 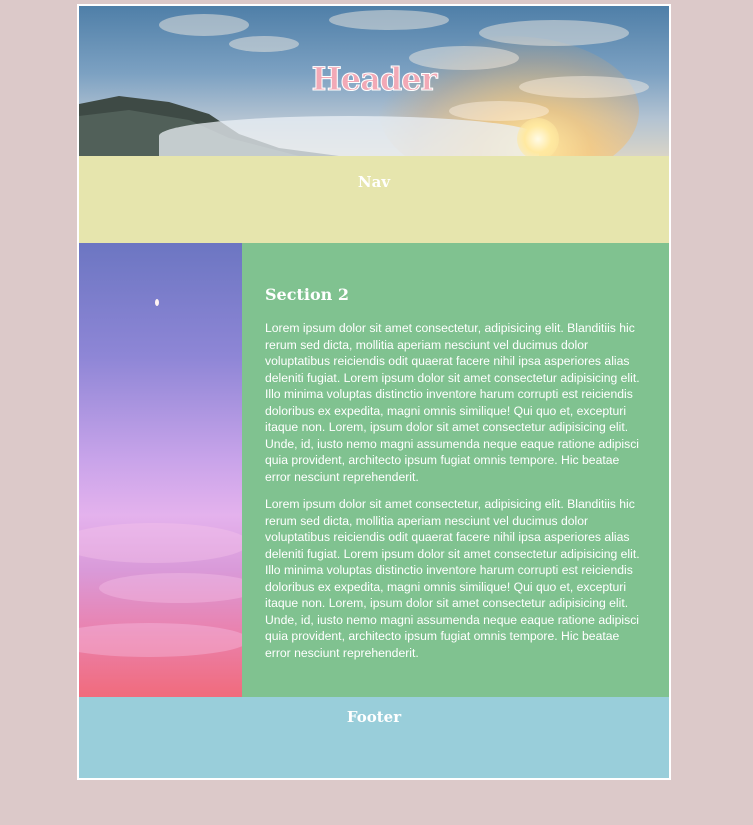 What do you see at coordinates (374, 199) in the screenshot?
I see `nav-bar: Nav` at bounding box center [374, 199].